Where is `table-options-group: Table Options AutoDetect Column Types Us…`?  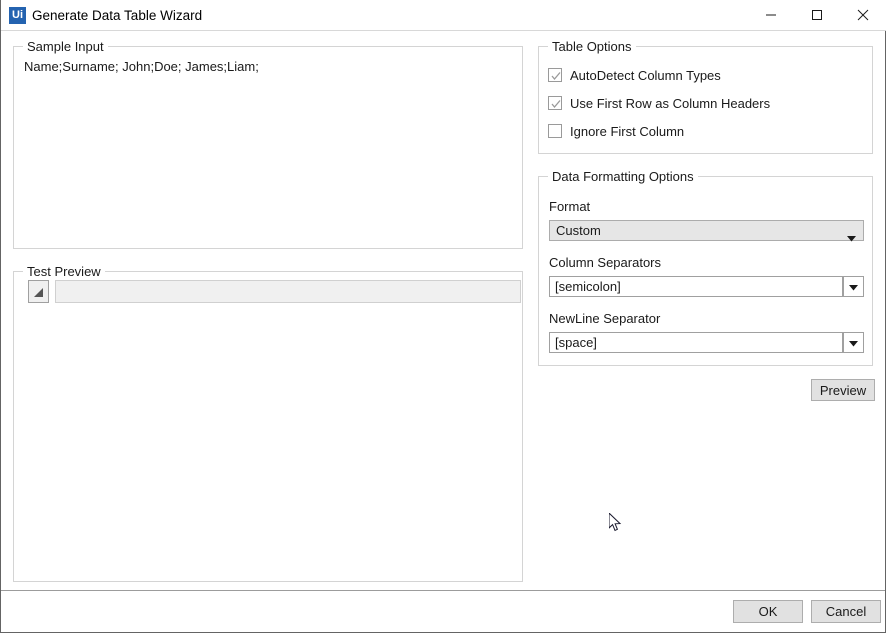 table-options-group: Table Options AutoDetect Column Types Us… is located at coordinates (705, 96).